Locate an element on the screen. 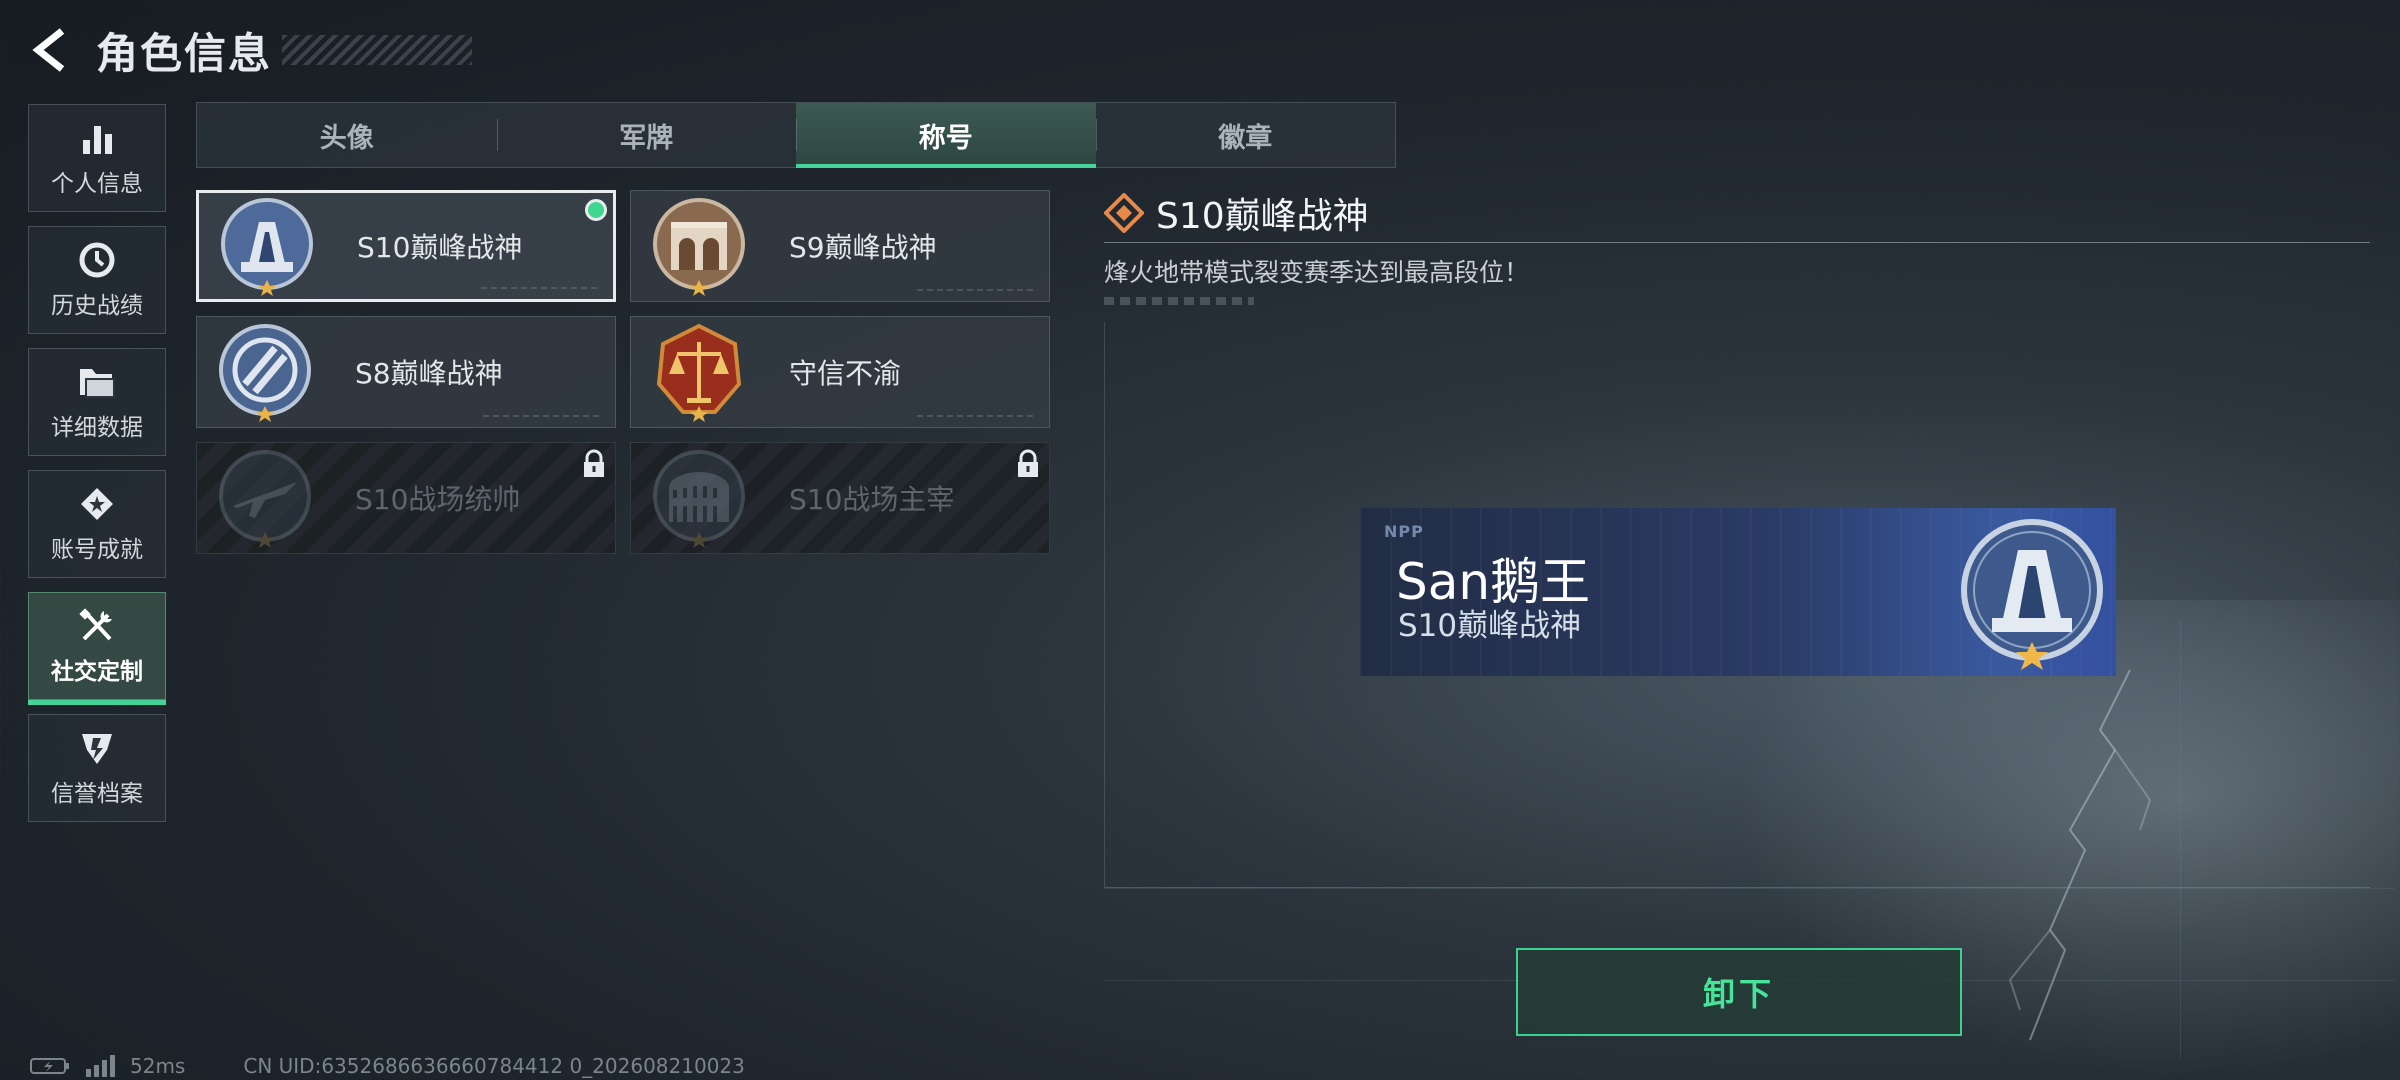  sidebar-item-achievements: 账号成就 is located at coordinates (97, 524).